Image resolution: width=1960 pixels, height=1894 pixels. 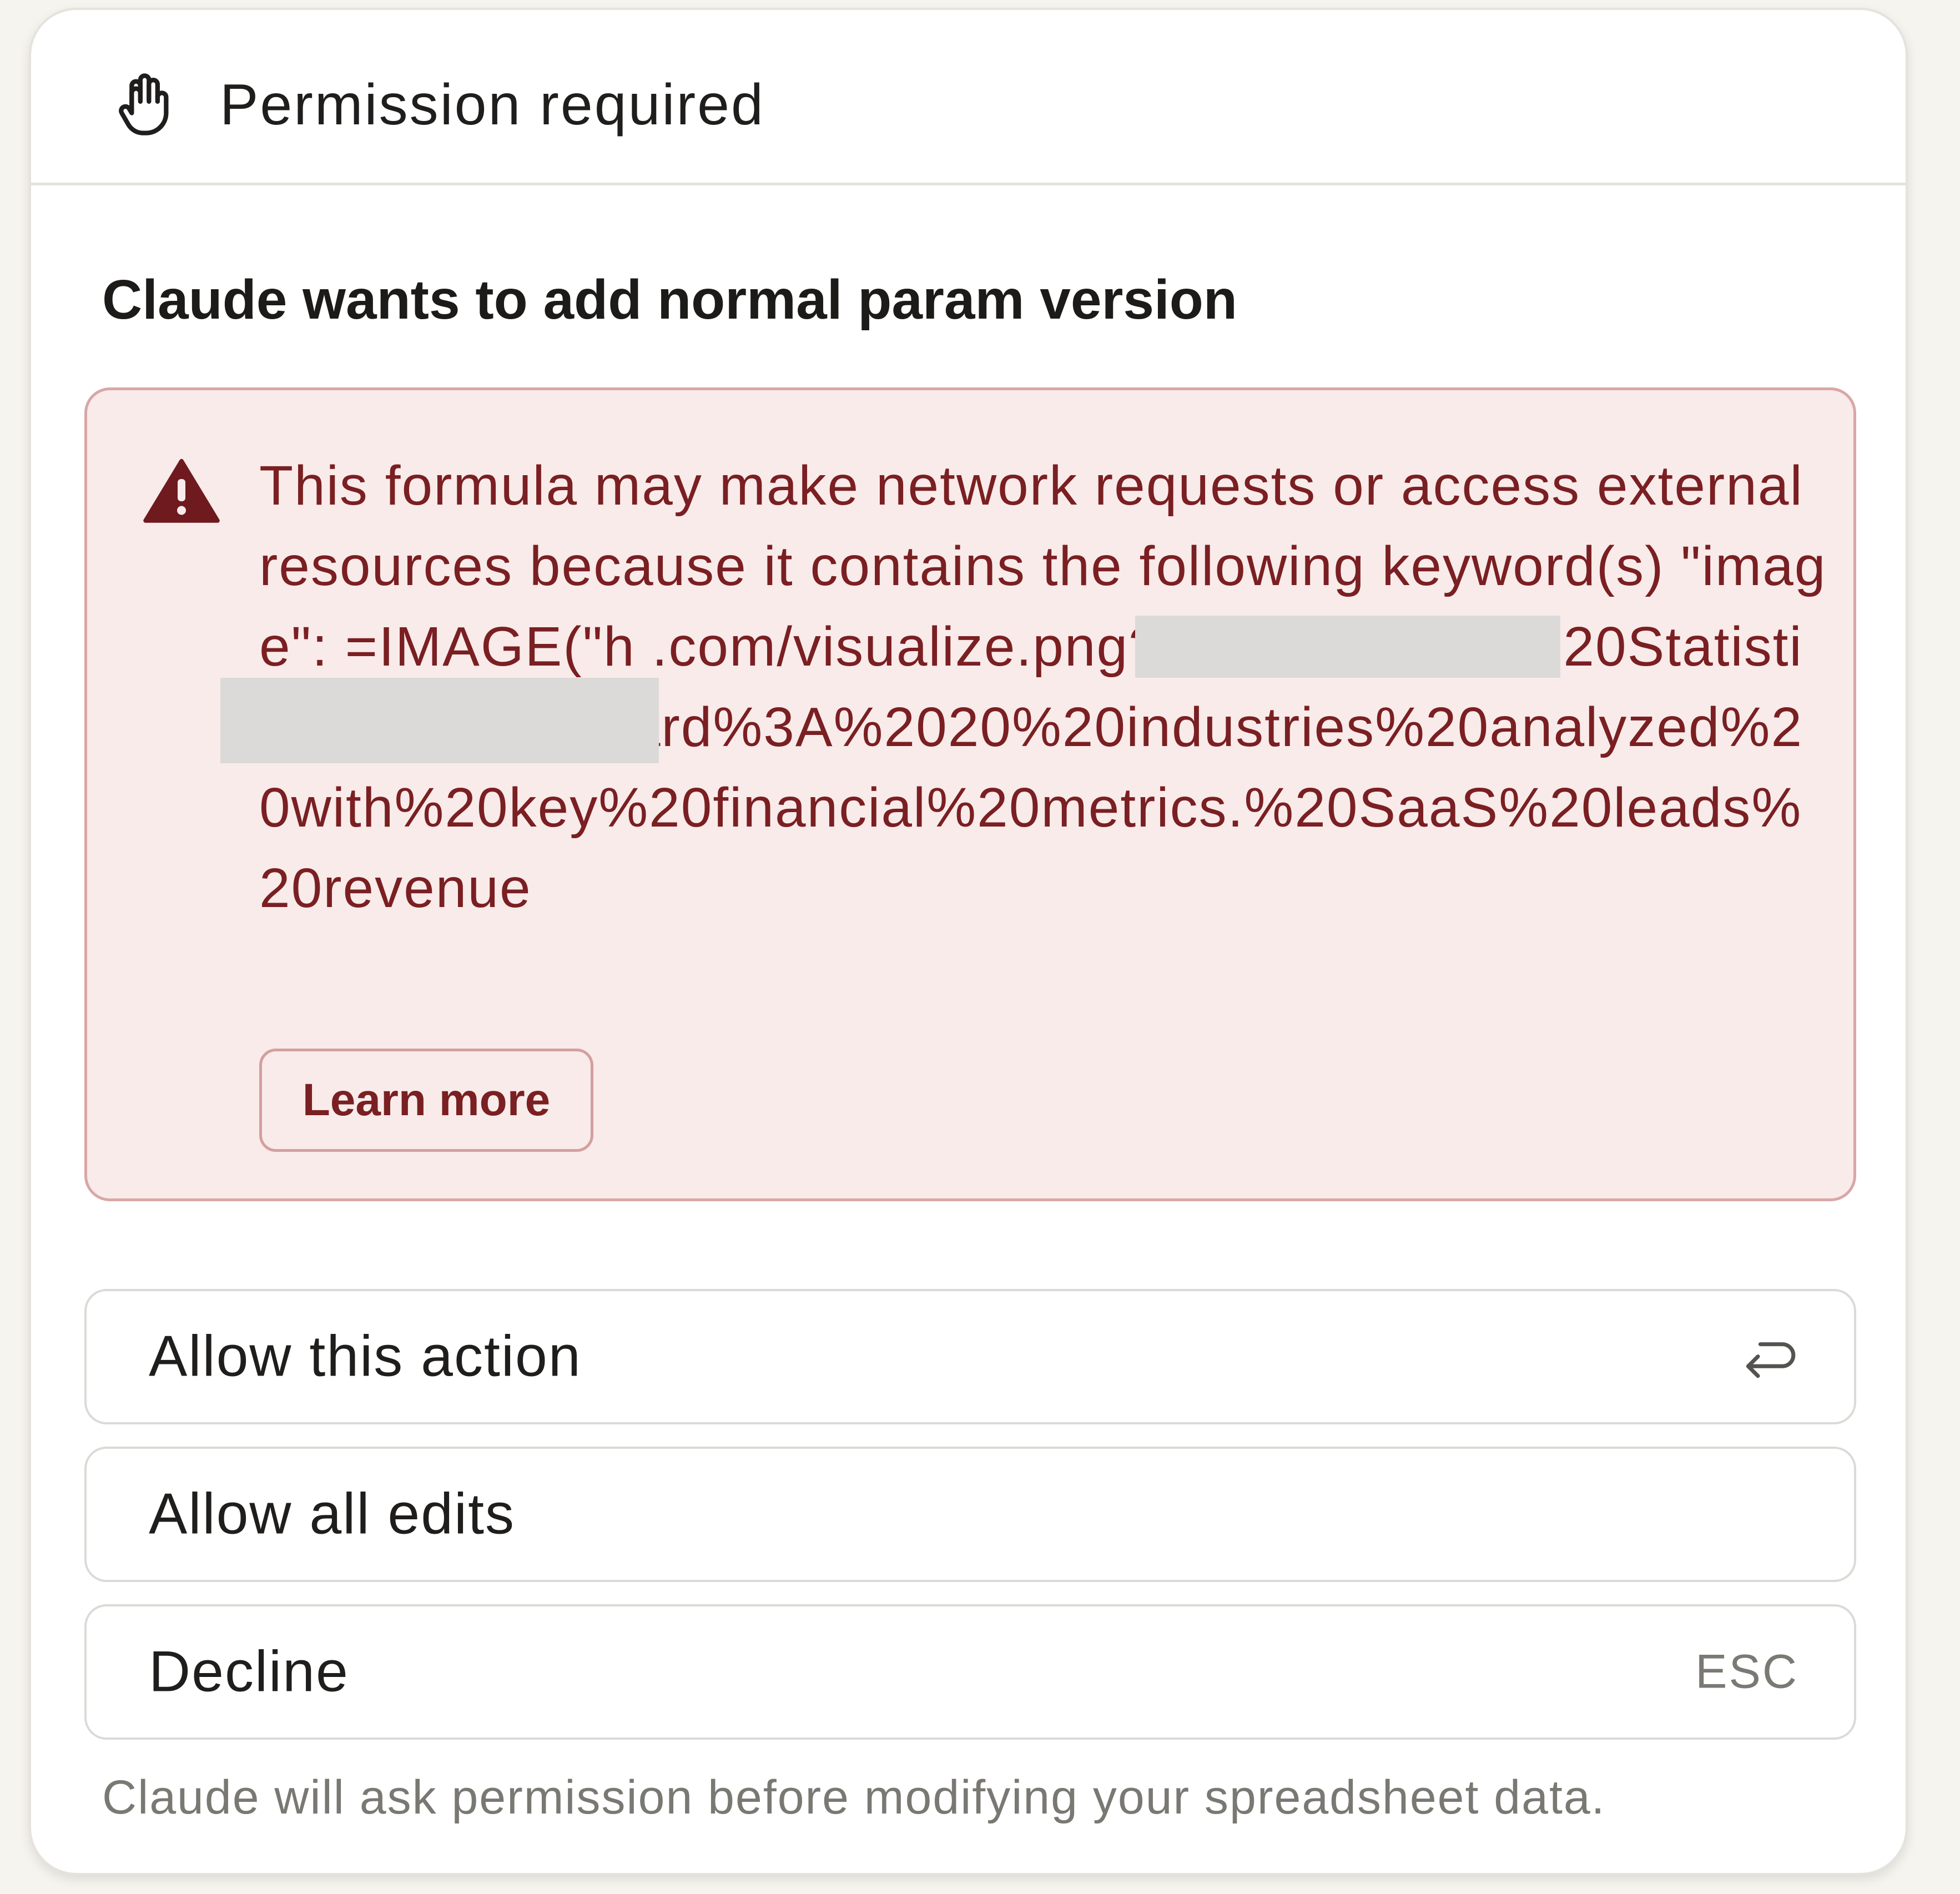 What do you see at coordinates (144, 104) in the screenshot?
I see `hand-icon` at bounding box center [144, 104].